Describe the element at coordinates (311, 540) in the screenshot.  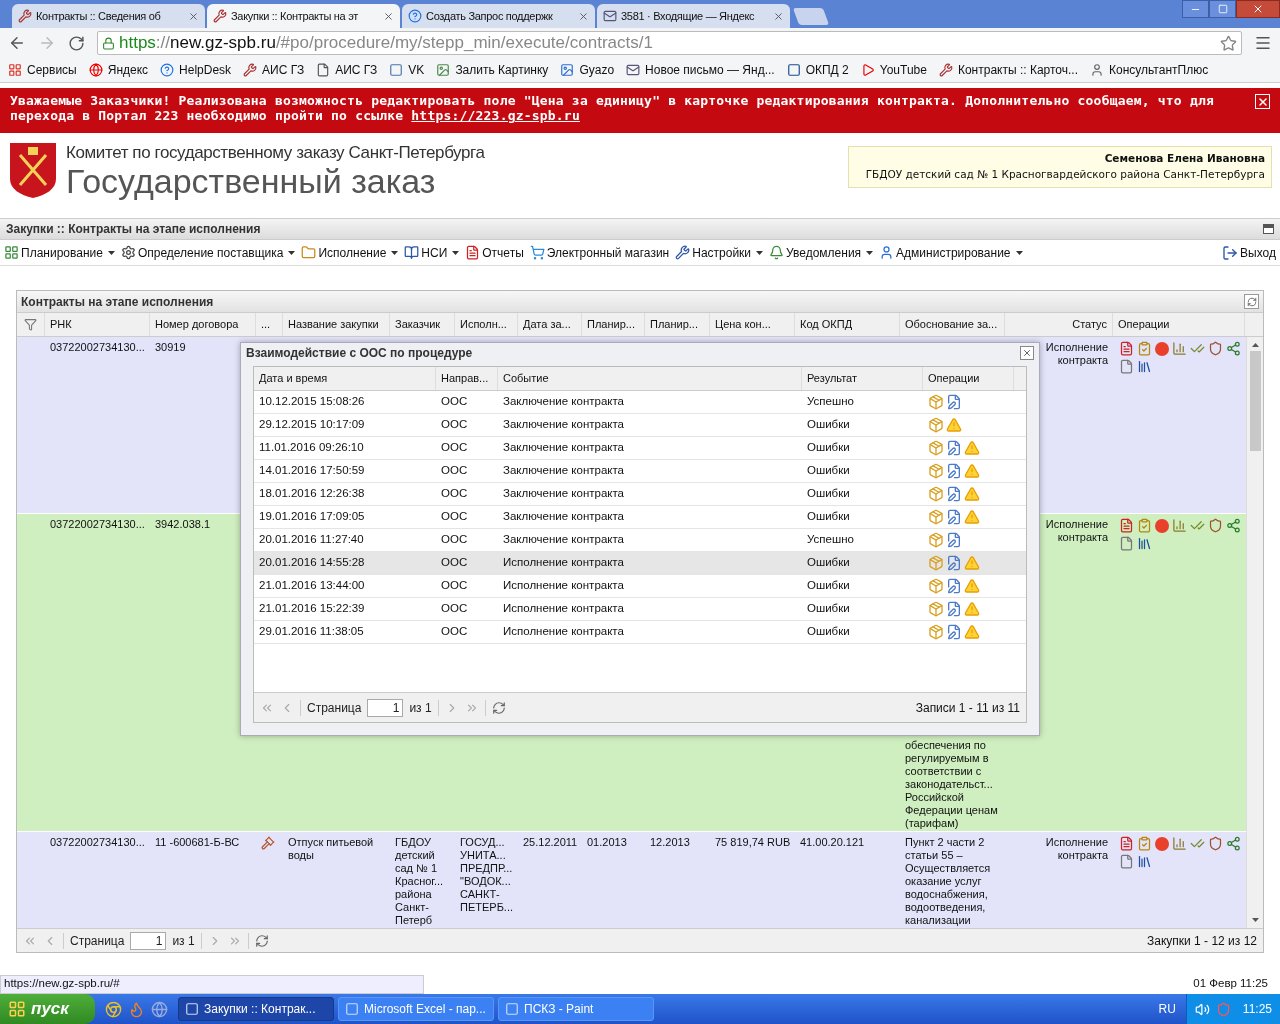
I see `table-cell-text: 20.01.2016 11:27:40` at that location.